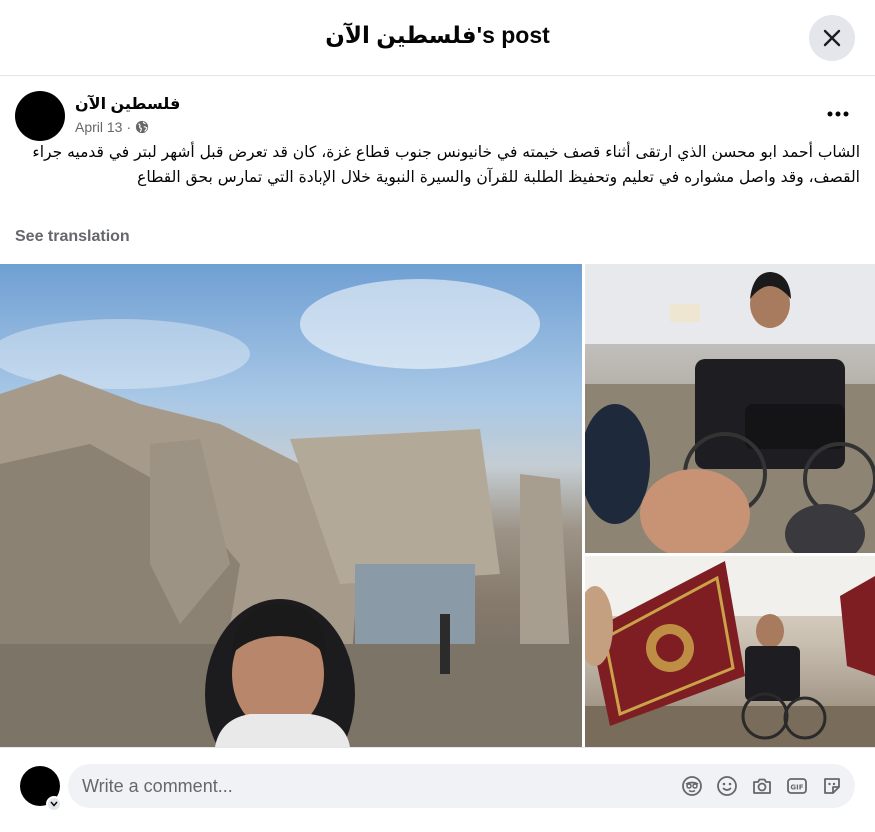  I want to click on sticker-icon, so click(832, 786).